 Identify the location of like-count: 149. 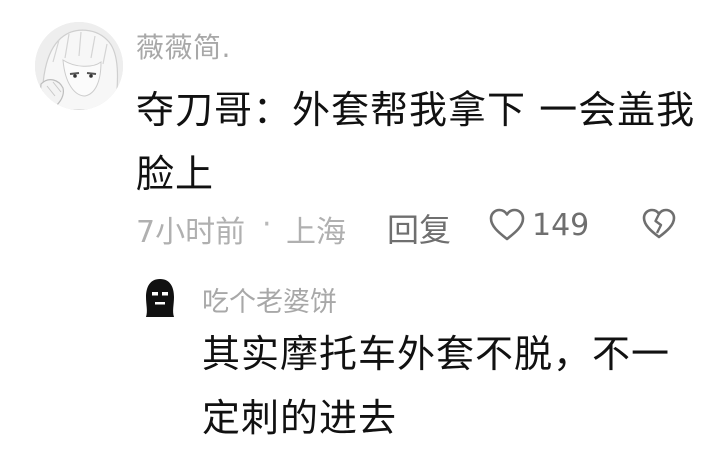
(561, 225).